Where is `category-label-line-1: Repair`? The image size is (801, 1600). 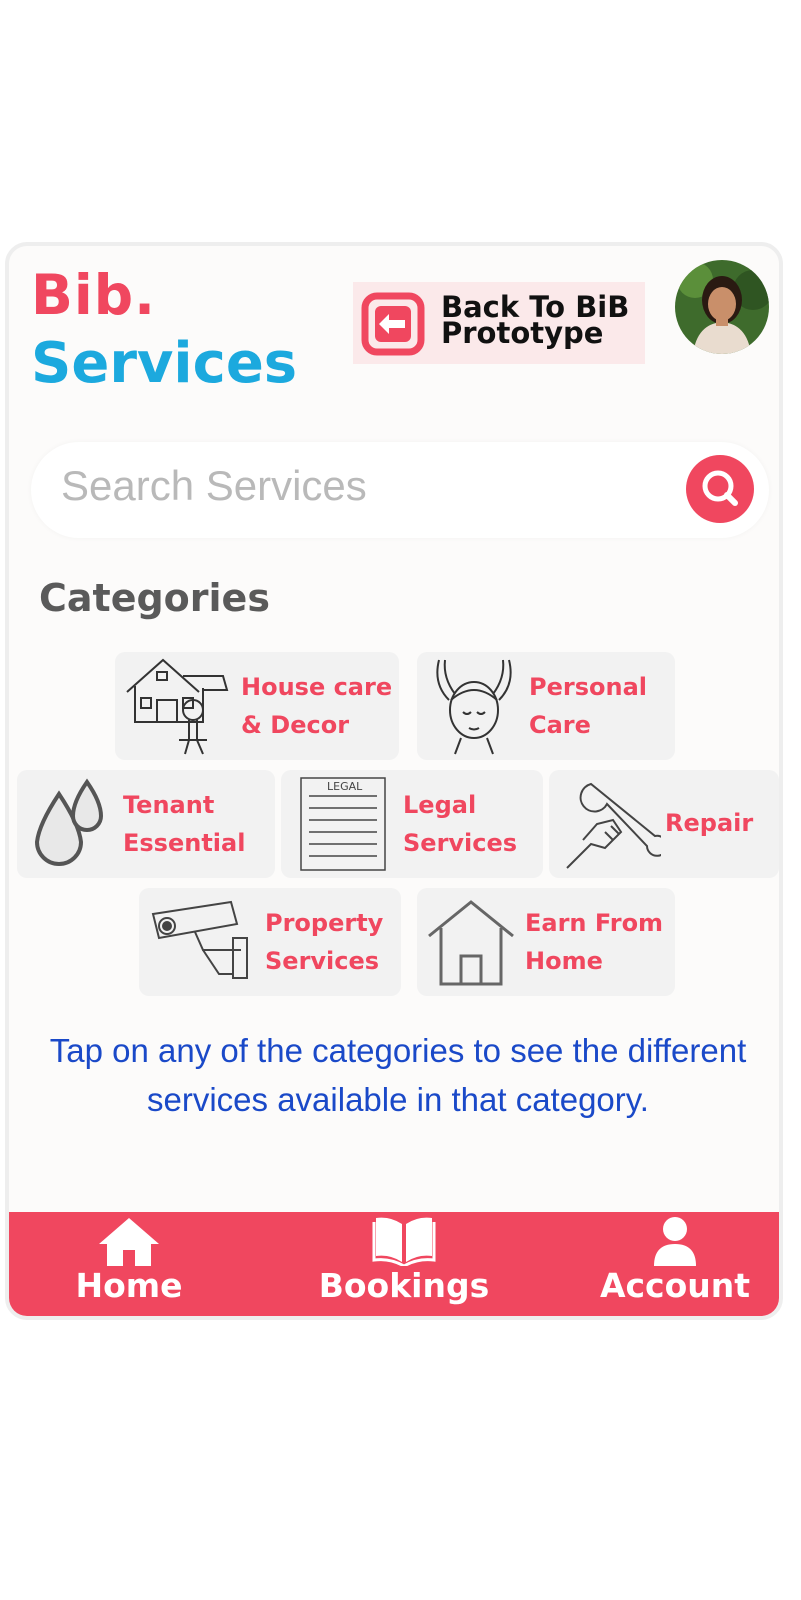
category-label-line-1: Repair is located at coordinates (709, 823).